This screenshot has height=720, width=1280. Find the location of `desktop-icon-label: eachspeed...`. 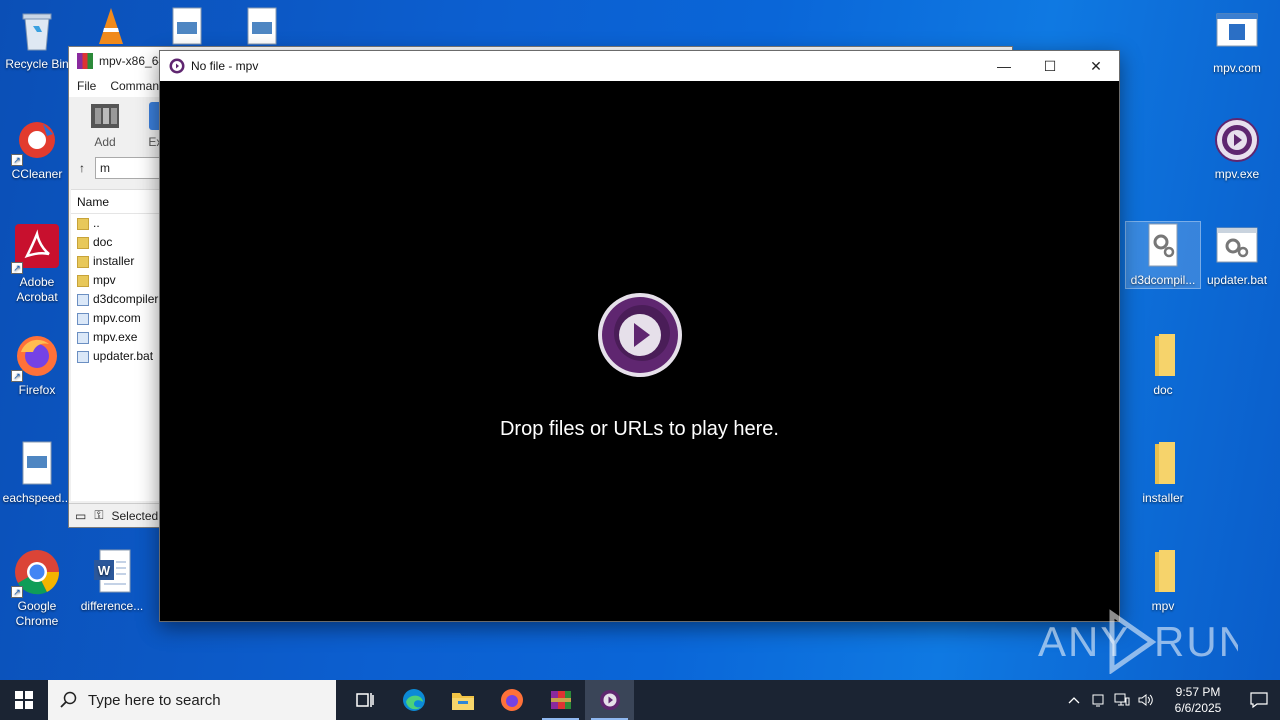

desktop-icon-label: eachspeed... is located at coordinates (37, 498).